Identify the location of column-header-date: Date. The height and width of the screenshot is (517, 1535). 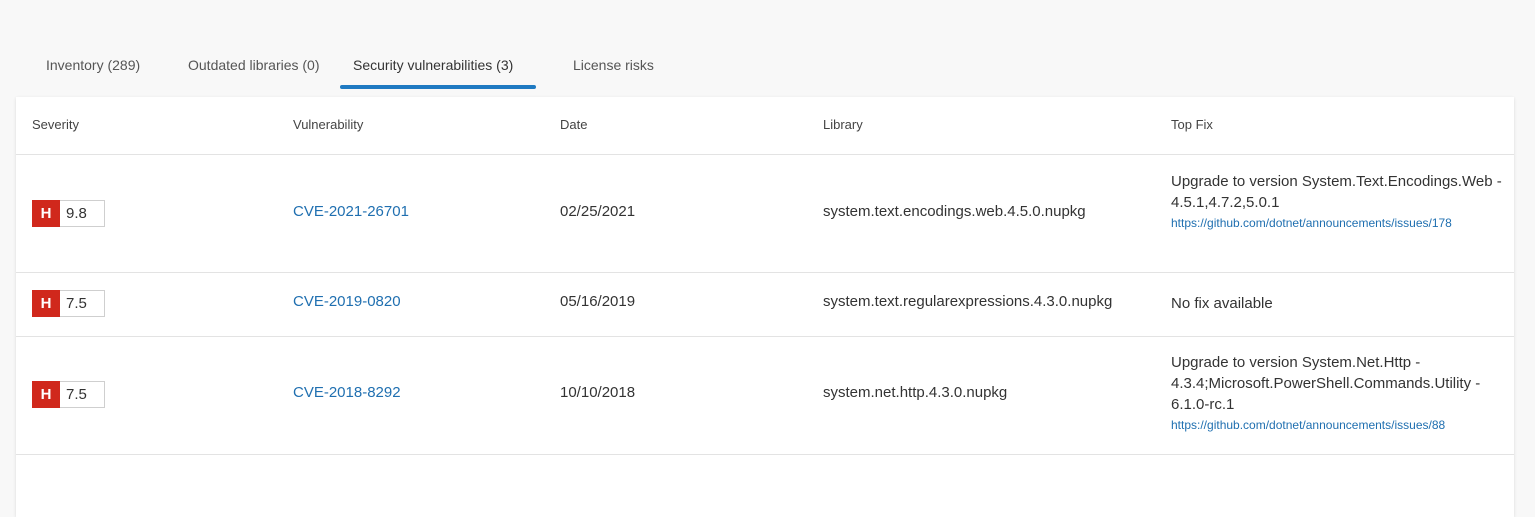
(573, 124).